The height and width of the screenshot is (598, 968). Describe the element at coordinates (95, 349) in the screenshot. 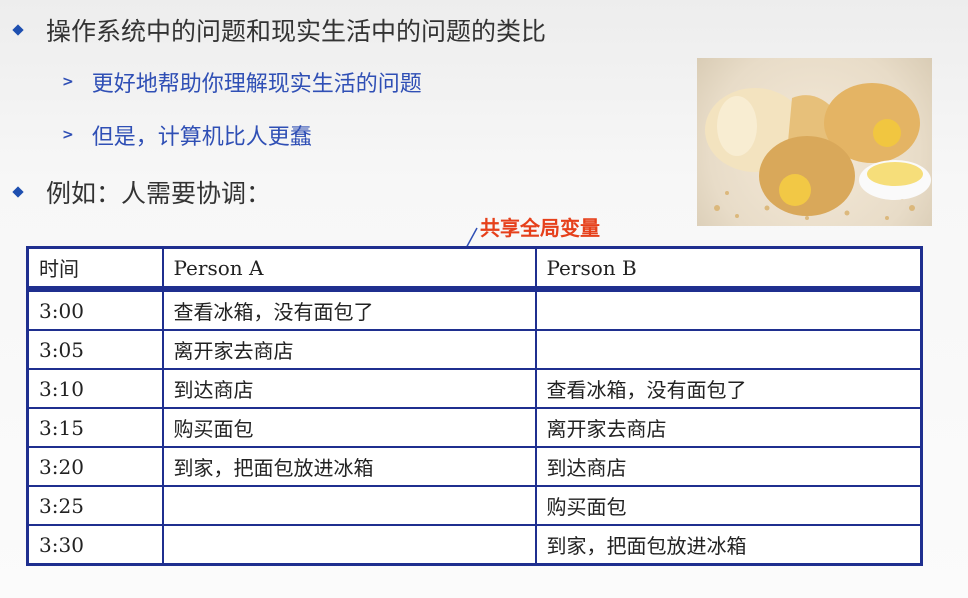

I see `time-cell: 3:05` at that location.